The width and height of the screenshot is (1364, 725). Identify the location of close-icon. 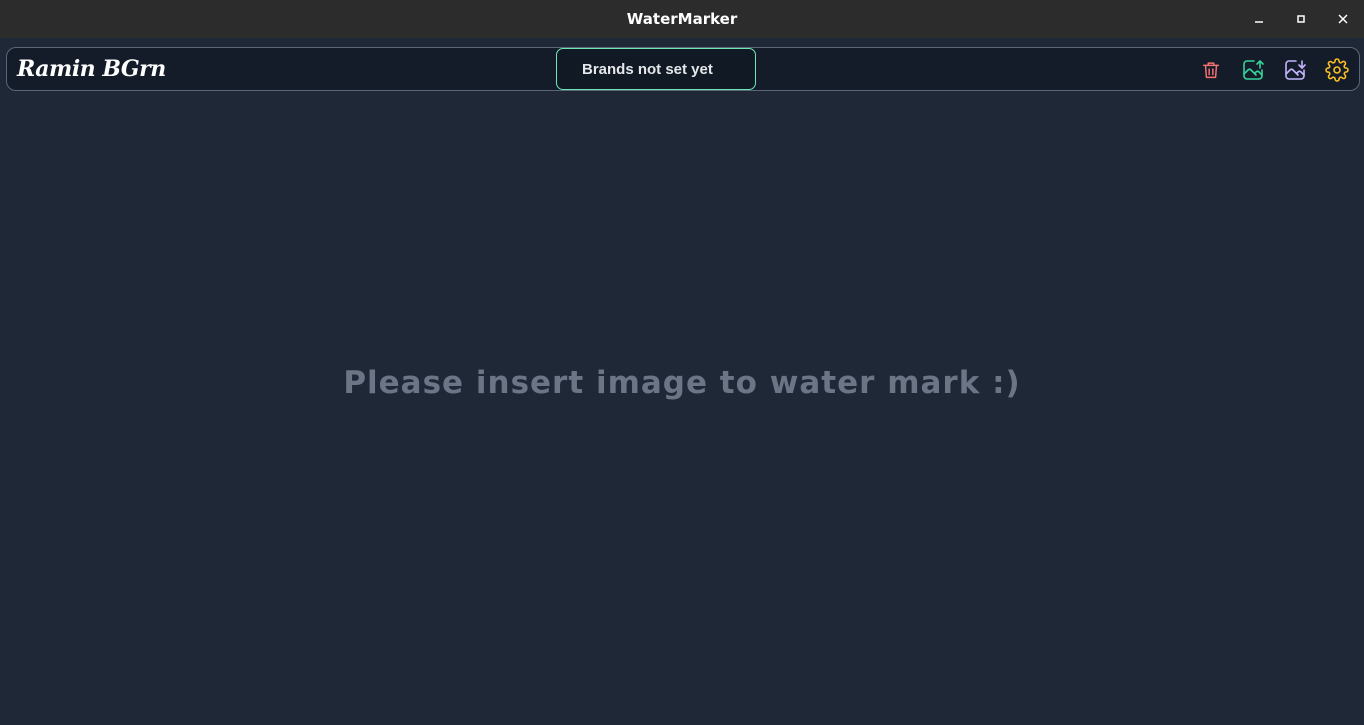
(1343, 19).